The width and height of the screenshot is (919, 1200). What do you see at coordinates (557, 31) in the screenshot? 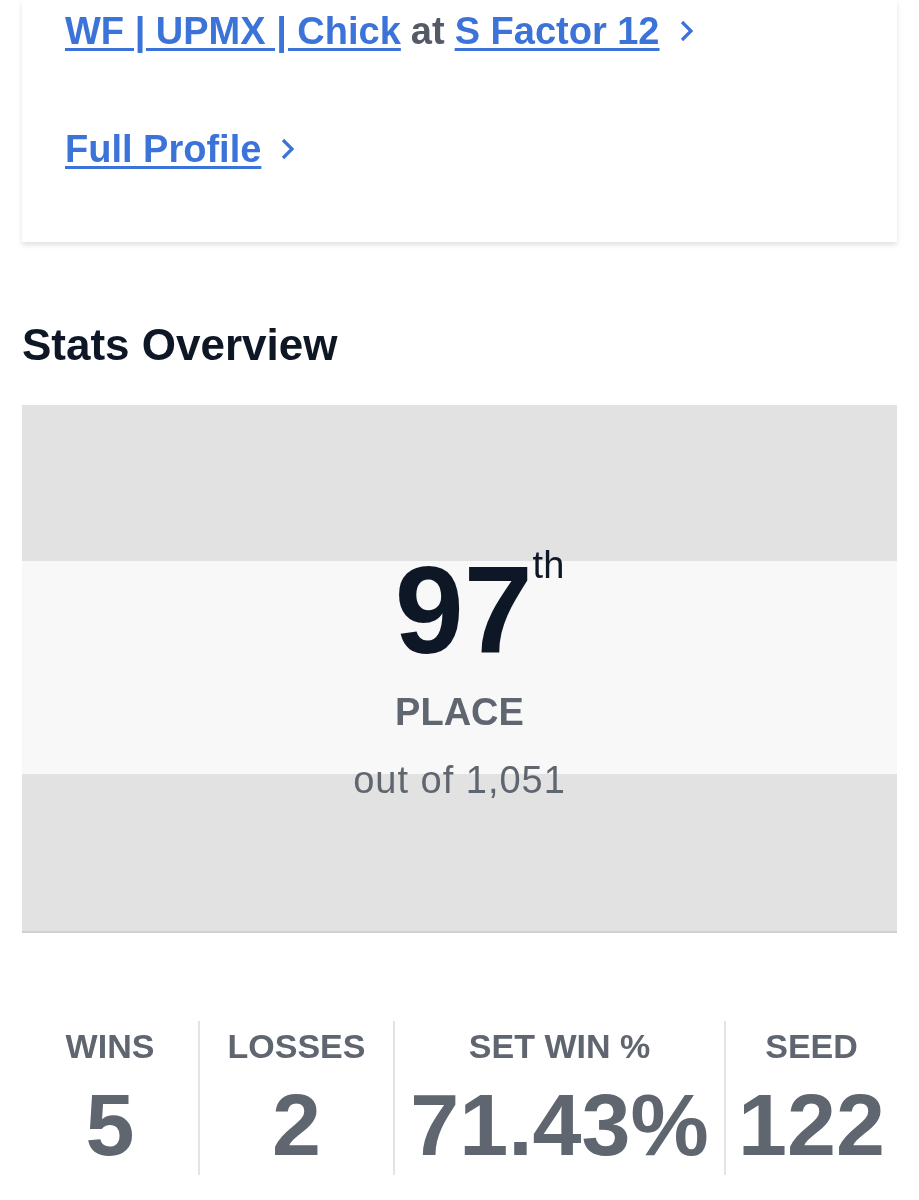
I see `profile-link: S Factor 12` at bounding box center [557, 31].